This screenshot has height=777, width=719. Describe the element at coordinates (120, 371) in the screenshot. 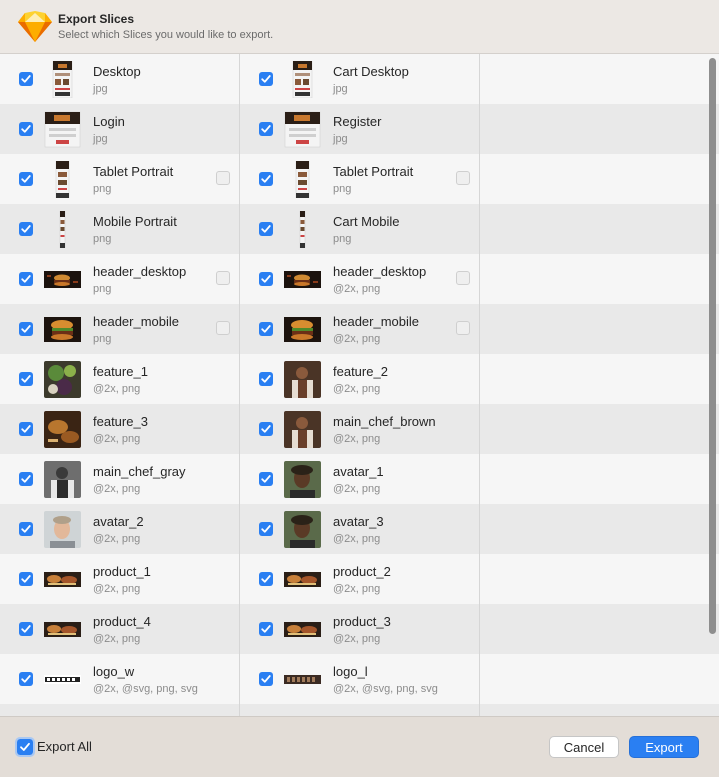

I see `slice-name: feature_1` at that location.